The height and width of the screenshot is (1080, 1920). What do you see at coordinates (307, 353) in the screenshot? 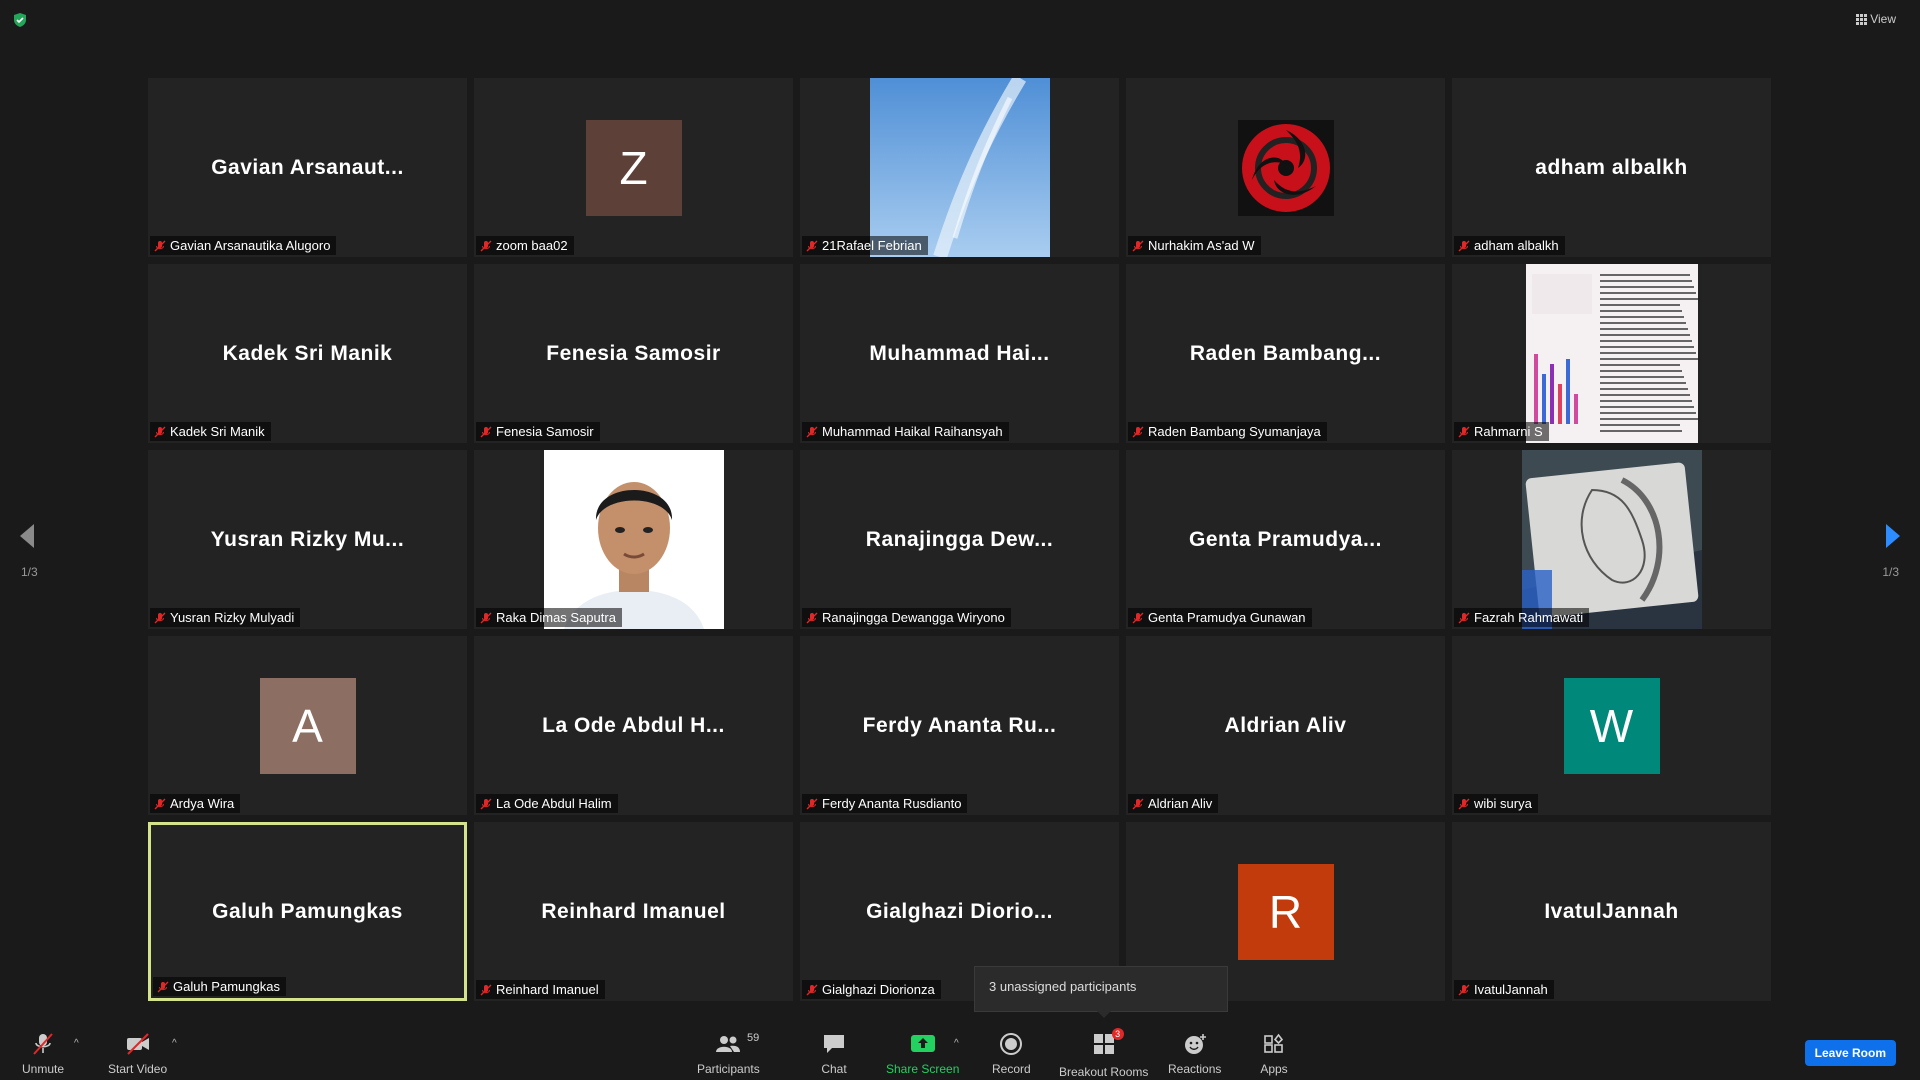
I see `participant-tile: Kadek Sri Manik Kadek Sri Manik` at bounding box center [307, 353].